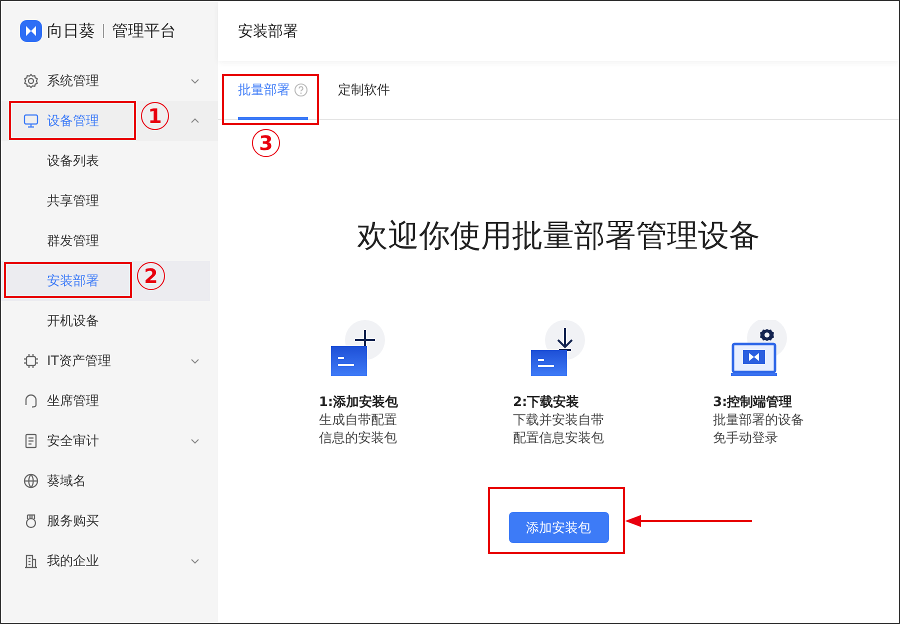 Image resolution: width=900 pixels, height=624 pixels. What do you see at coordinates (109, 521) in the screenshot?
I see `sidebar-item: 服务购买` at bounding box center [109, 521].